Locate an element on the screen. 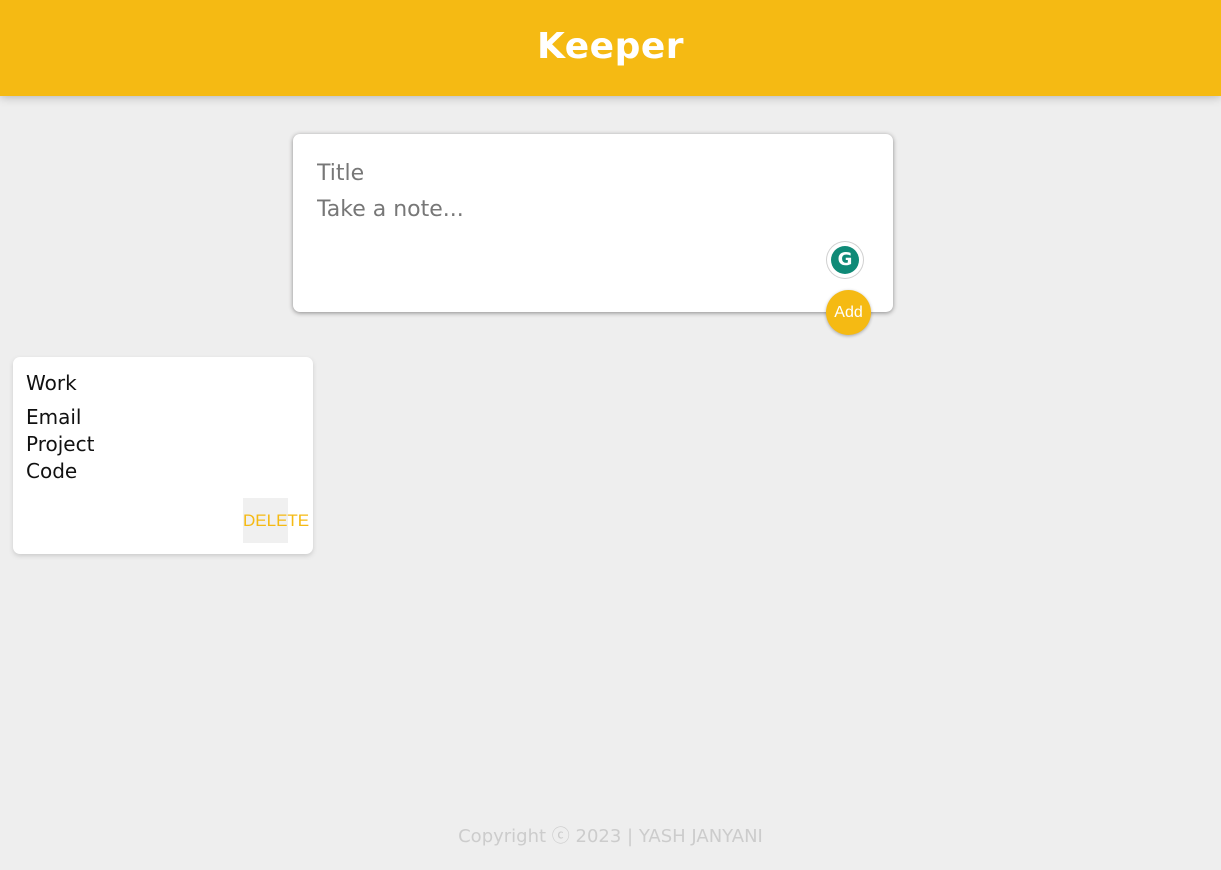 This screenshot has width=1221, height=870. note-line: Project is located at coordinates (60, 444).